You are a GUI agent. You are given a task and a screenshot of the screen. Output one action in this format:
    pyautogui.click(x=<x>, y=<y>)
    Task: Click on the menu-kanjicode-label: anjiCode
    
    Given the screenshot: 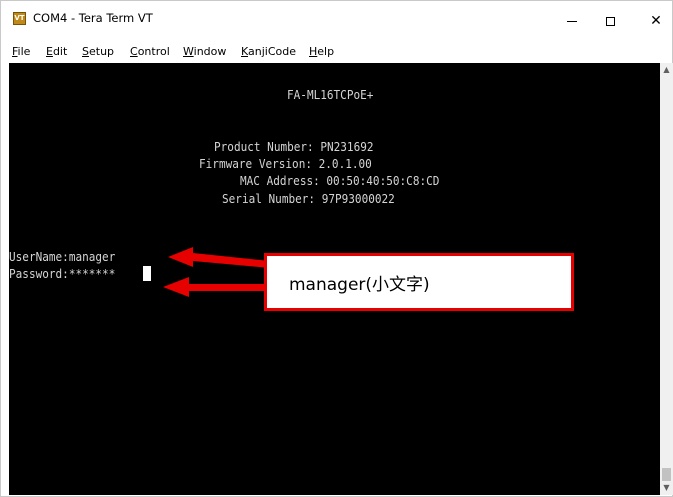 What is the action you would take?
    pyautogui.click(x=272, y=51)
    